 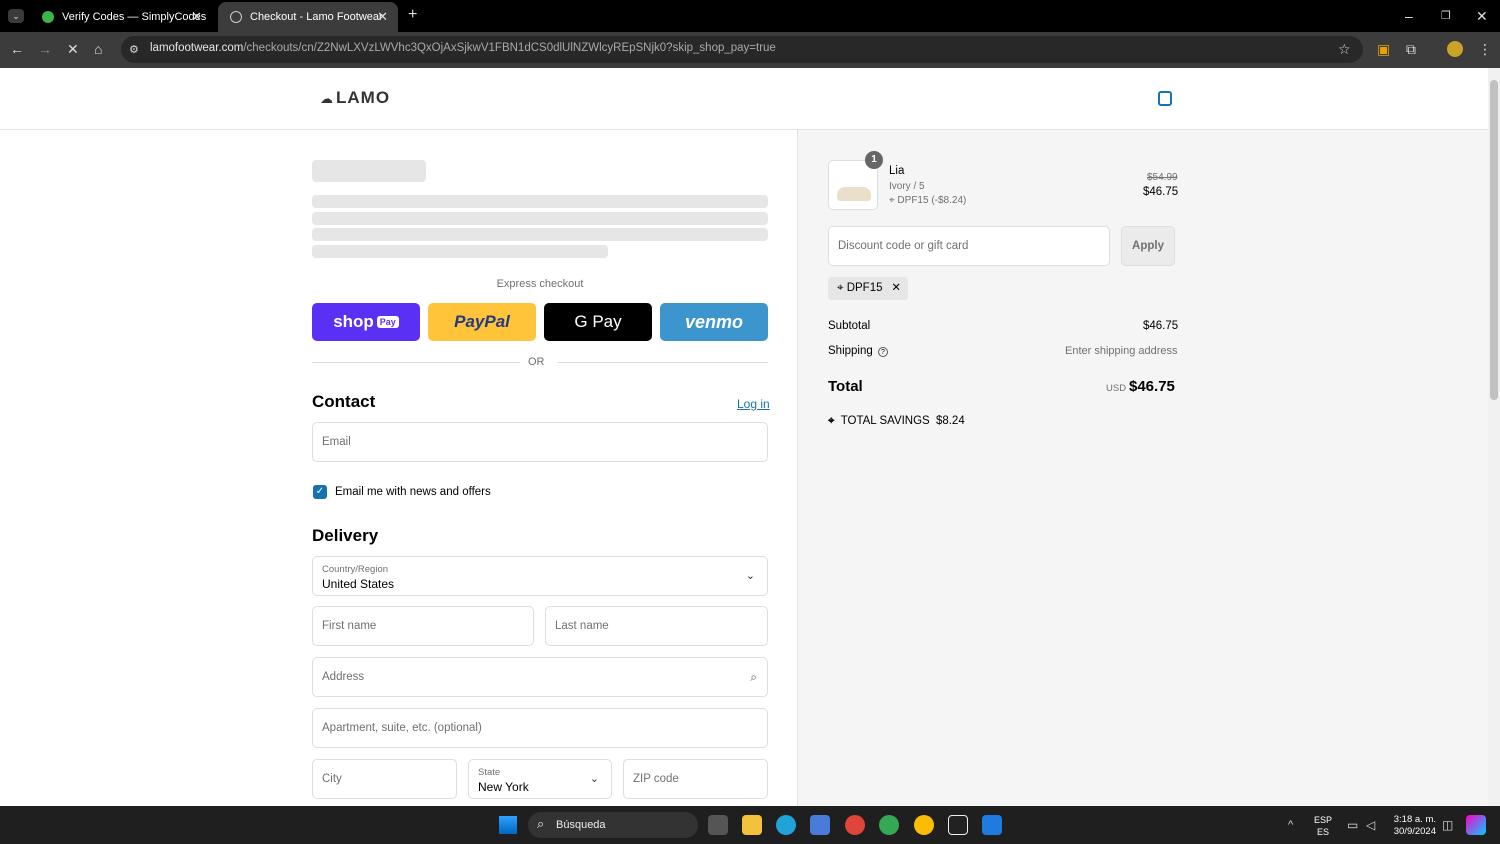 I want to click on slipper-image, so click(x=854, y=194).